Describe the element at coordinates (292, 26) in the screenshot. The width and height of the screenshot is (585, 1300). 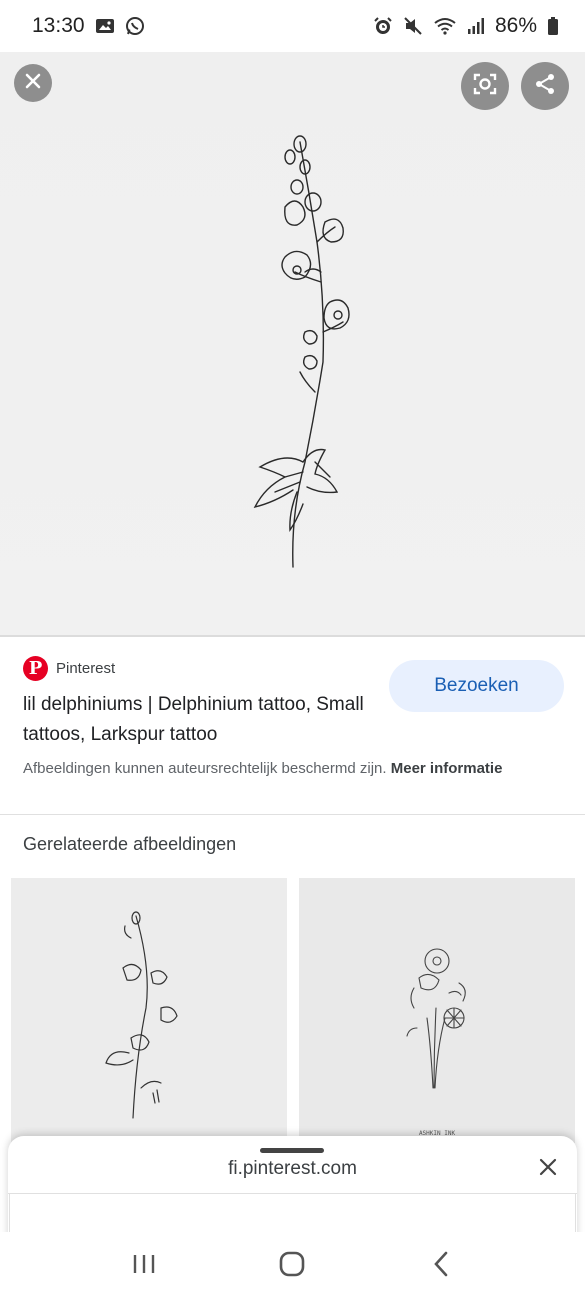
I see `status-bar: 13:30 86%` at that location.